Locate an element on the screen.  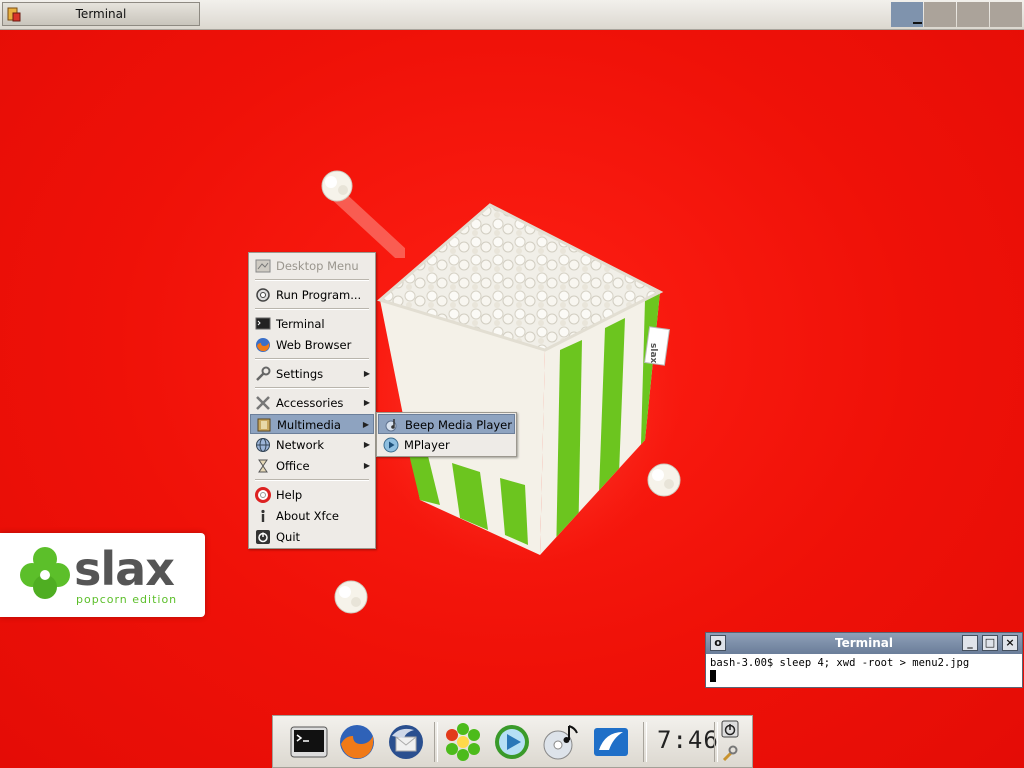
menu-item-quit: Quit is located at coordinates (312, 537).